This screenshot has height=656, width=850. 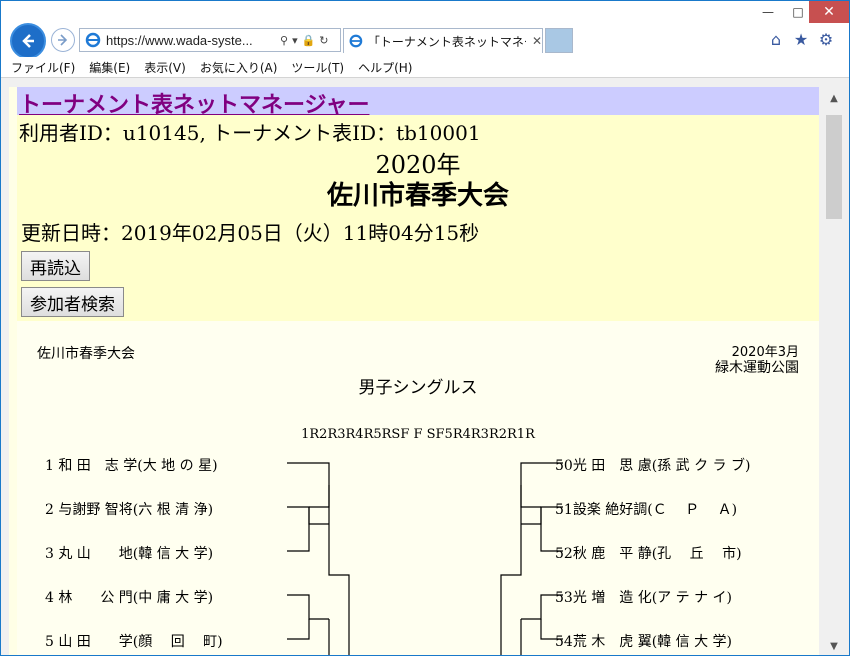 I want to click on toolbar-icons: ⌂ ★ ⚙, so click(x=801, y=39).